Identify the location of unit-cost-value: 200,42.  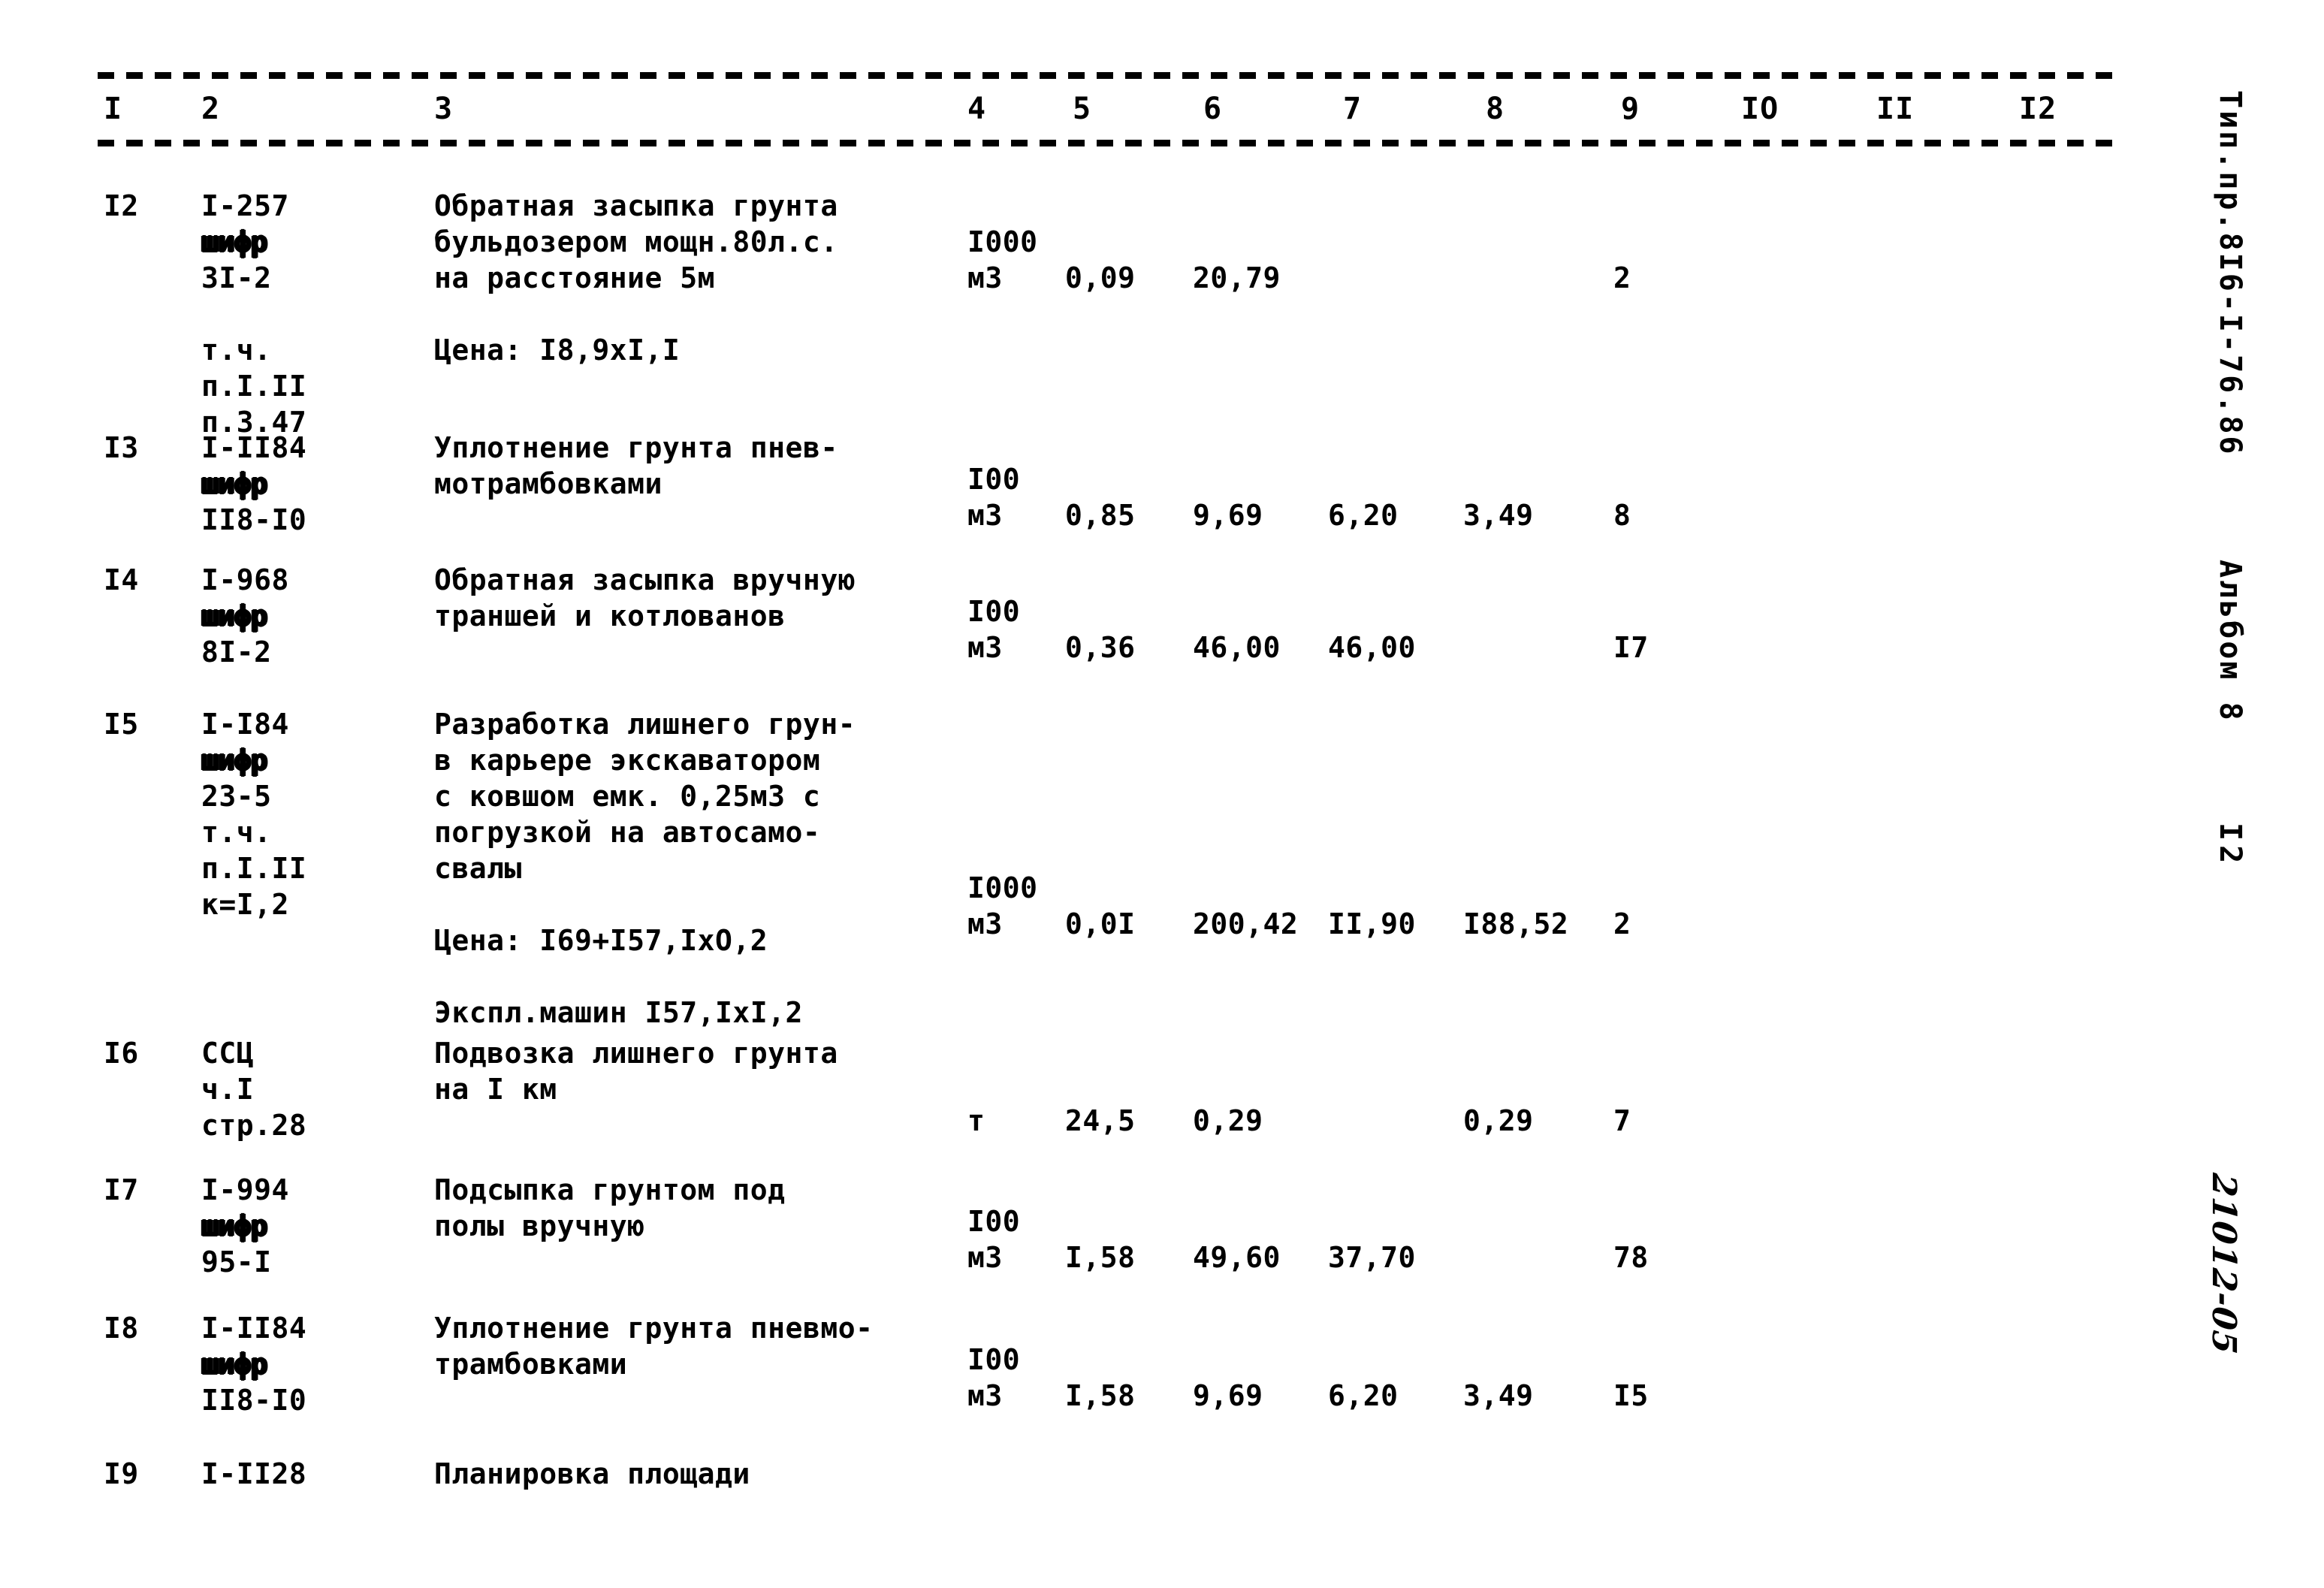
(1246, 923).